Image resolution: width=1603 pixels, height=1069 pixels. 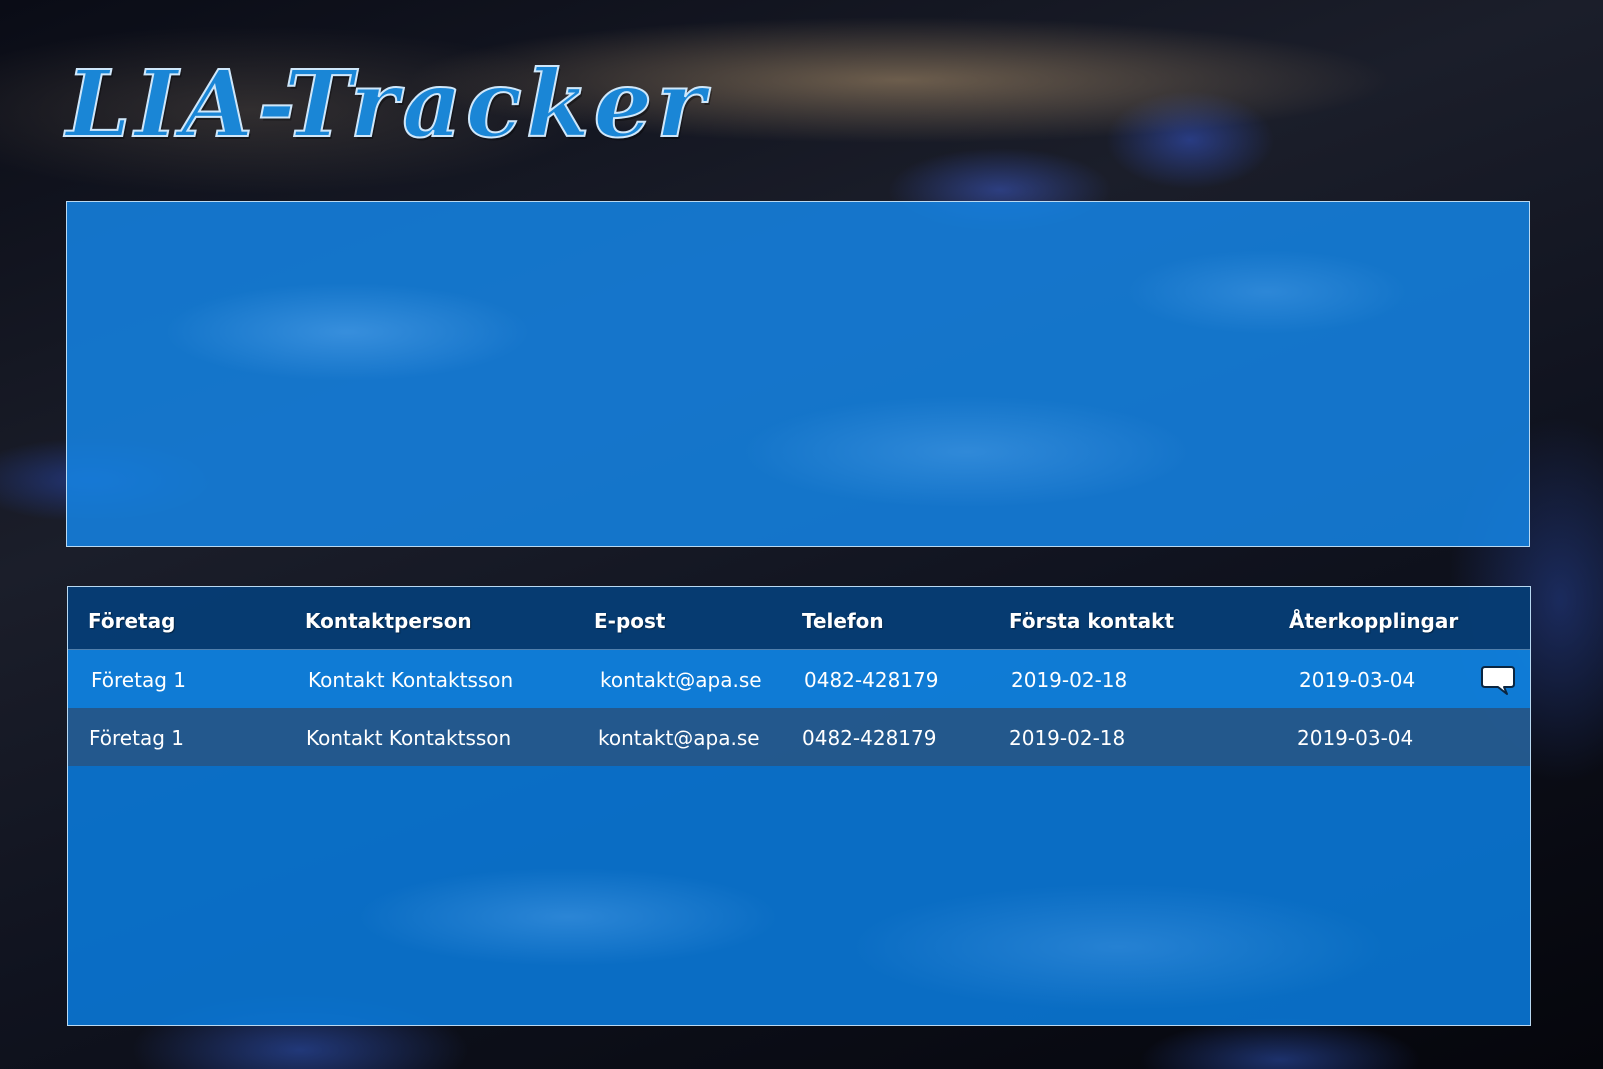 What do you see at coordinates (388, 621) in the screenshot?
I see `header-contact-person: Kontaktperson` at bounding box center [388, 621].